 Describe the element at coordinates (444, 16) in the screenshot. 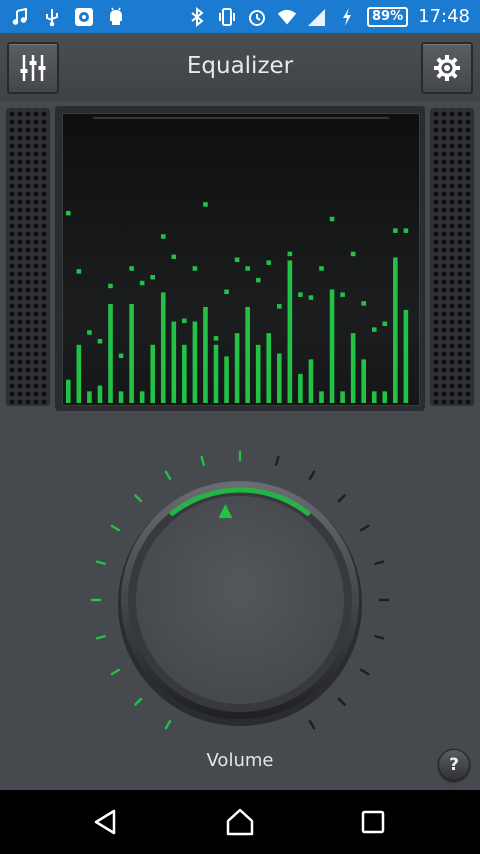

I see `clock: 17:48` at that location.